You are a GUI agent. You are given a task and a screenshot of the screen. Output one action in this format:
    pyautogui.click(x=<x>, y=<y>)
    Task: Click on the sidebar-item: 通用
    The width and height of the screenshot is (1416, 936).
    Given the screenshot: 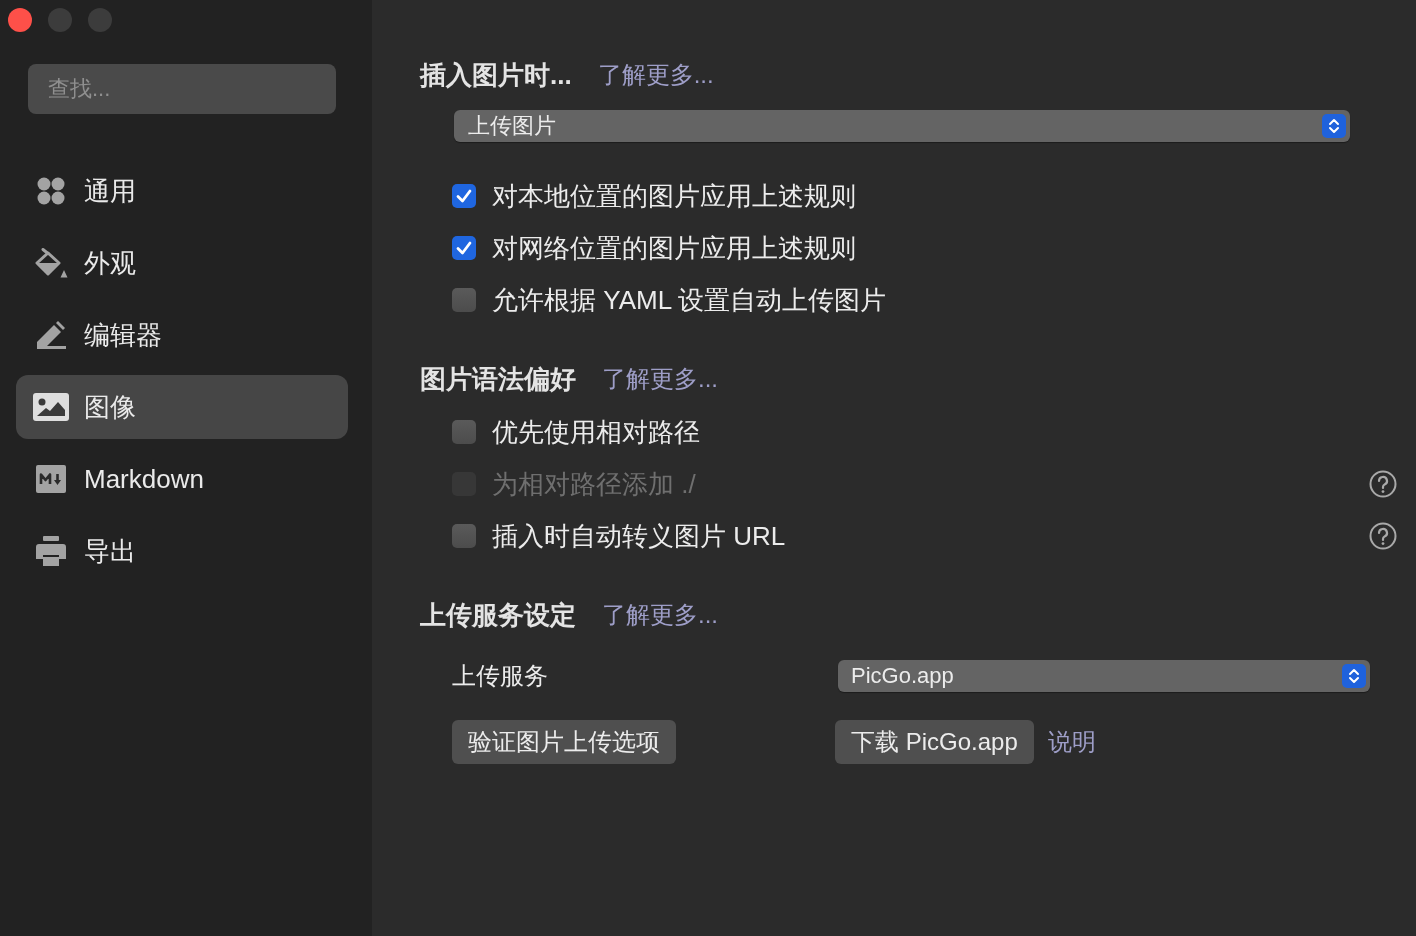 What is the action you would take?
    pyautogui.click(x=182, y=191)
    